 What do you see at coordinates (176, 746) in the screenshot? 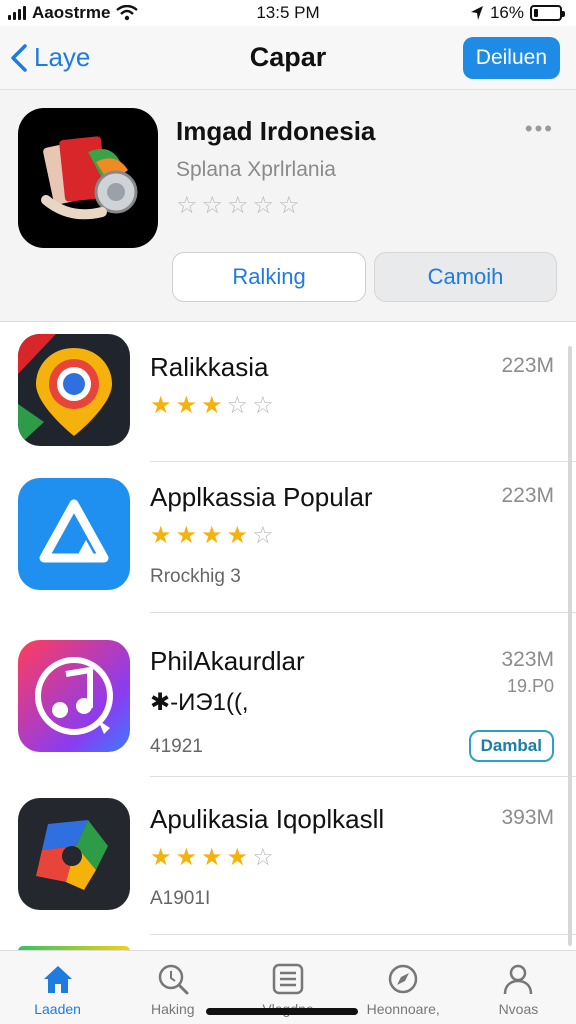
I see `app-subtitle: 41921` at bounding box center [176, 746].